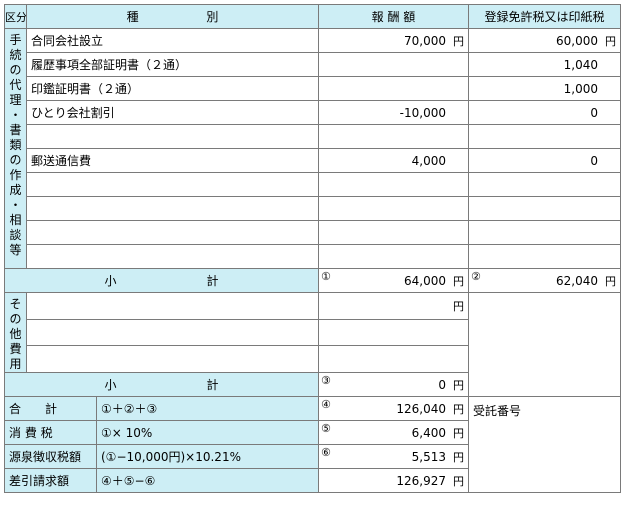 The width and height of the screenshot is (625, 513). What do you see at coordinates (393, 480) in the screenshot?
I see `billing-value: 126,927 円` at bounding box center [393, 480].